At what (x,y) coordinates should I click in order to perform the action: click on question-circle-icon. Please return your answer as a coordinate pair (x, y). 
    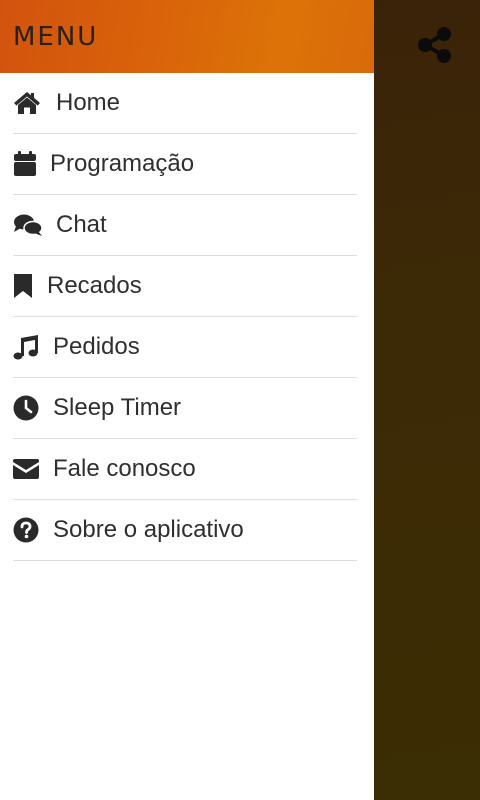
    Looking at the image, I should click on (33, 530).